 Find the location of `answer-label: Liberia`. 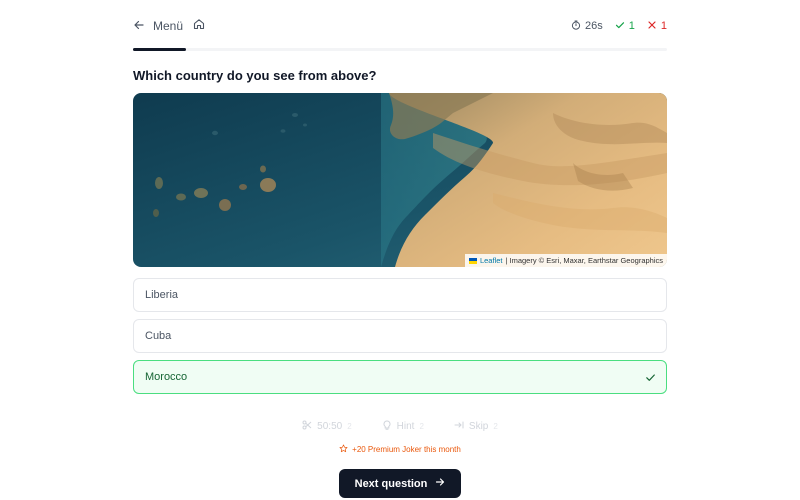

answer-label: Liberia is located at coordinates (162, 295).